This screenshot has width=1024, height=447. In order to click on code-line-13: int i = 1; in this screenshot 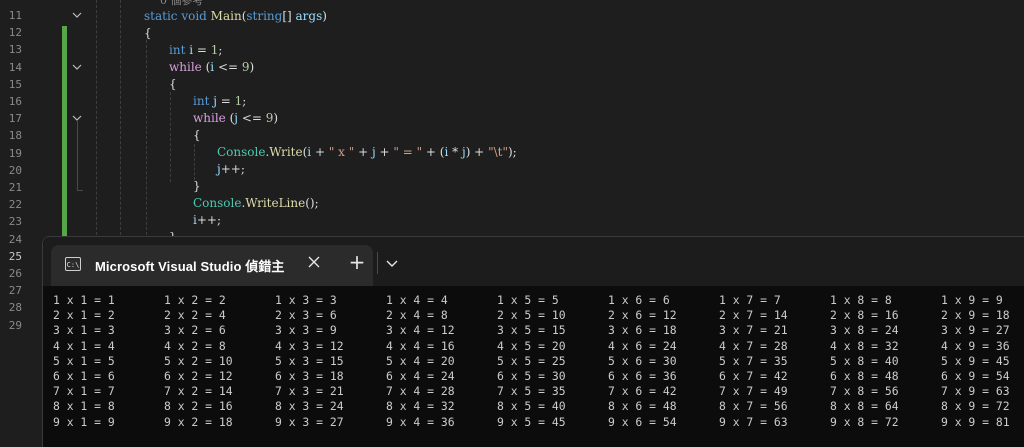, I will do `click(195, 50)`.